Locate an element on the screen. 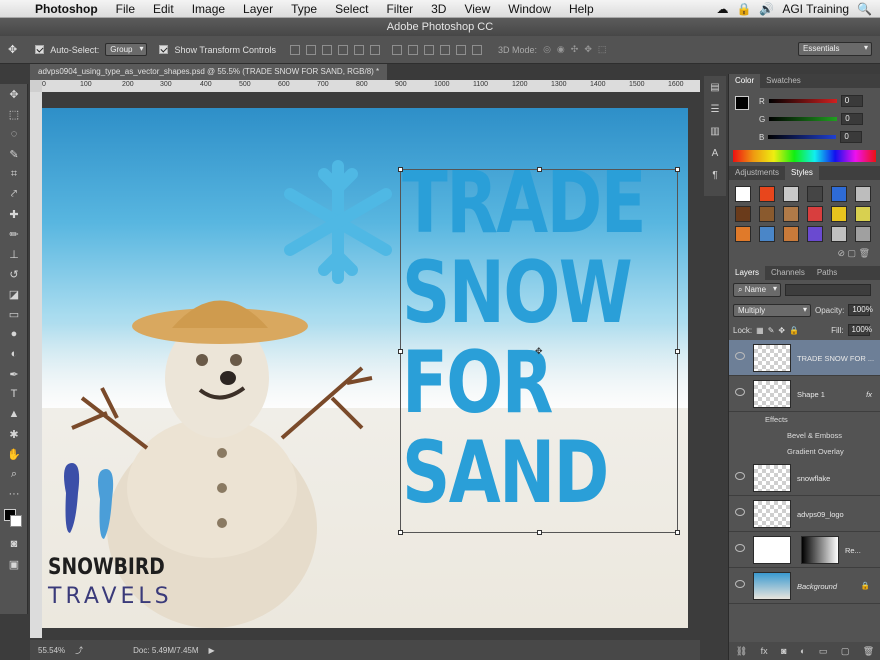  edit-toolbar-icon: ··· is located at coordinates (14, 494).